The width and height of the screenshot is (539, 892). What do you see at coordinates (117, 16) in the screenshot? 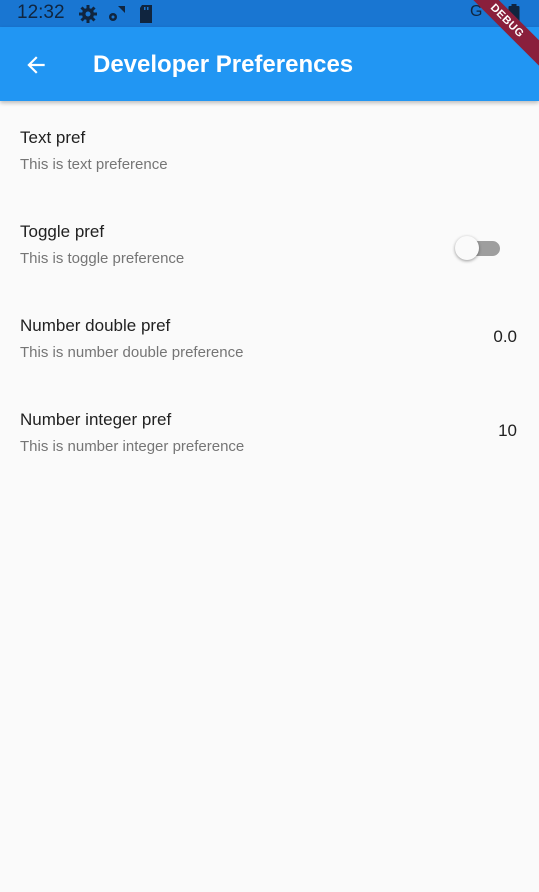
I see `signal-icon` at bounding box center [117, 16].